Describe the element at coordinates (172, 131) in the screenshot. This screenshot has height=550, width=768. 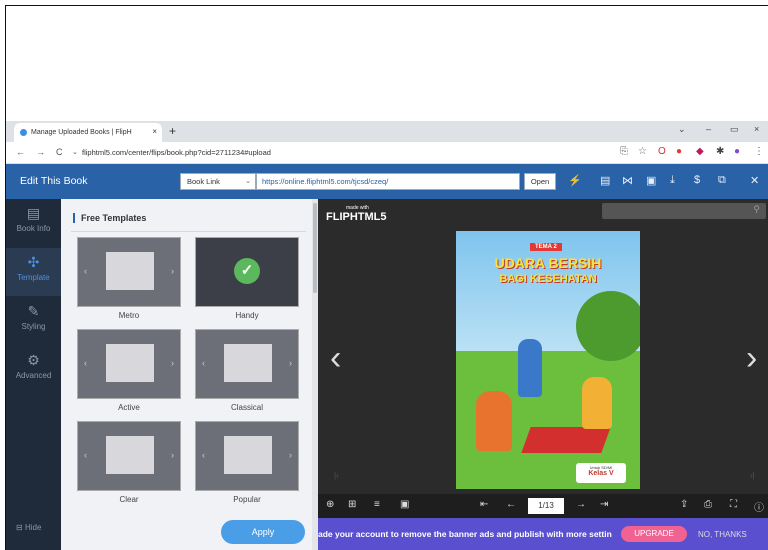
I see `new-tab-button: +` at that location.